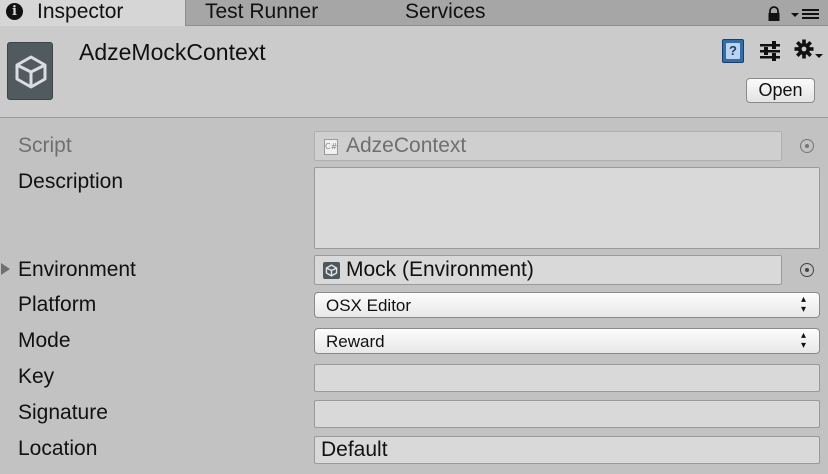  I want to click on platform-dropdown: OSX Editor ▴ ▾, so click(567, 305).